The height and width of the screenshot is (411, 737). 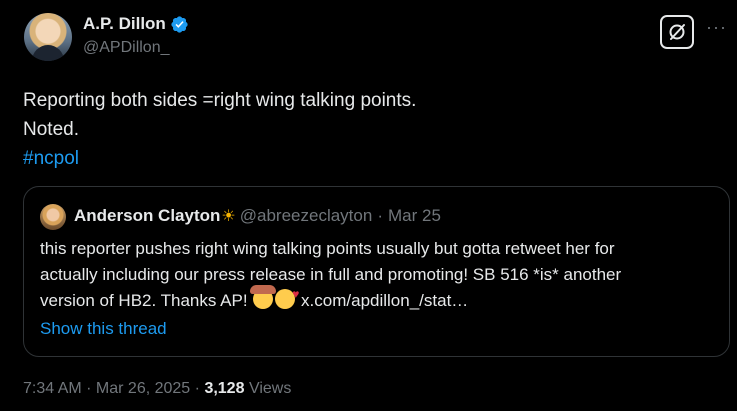 I want to click on grok-button, so click(x=677, y=32).